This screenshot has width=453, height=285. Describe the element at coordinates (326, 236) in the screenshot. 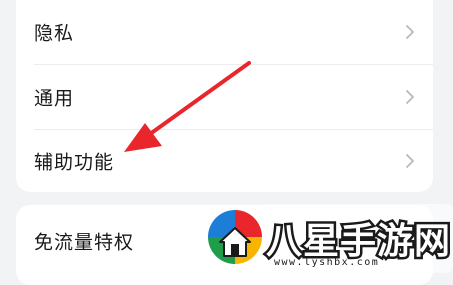

I see `watermark: 八星手游网 www.lyshbx.com` at that location.